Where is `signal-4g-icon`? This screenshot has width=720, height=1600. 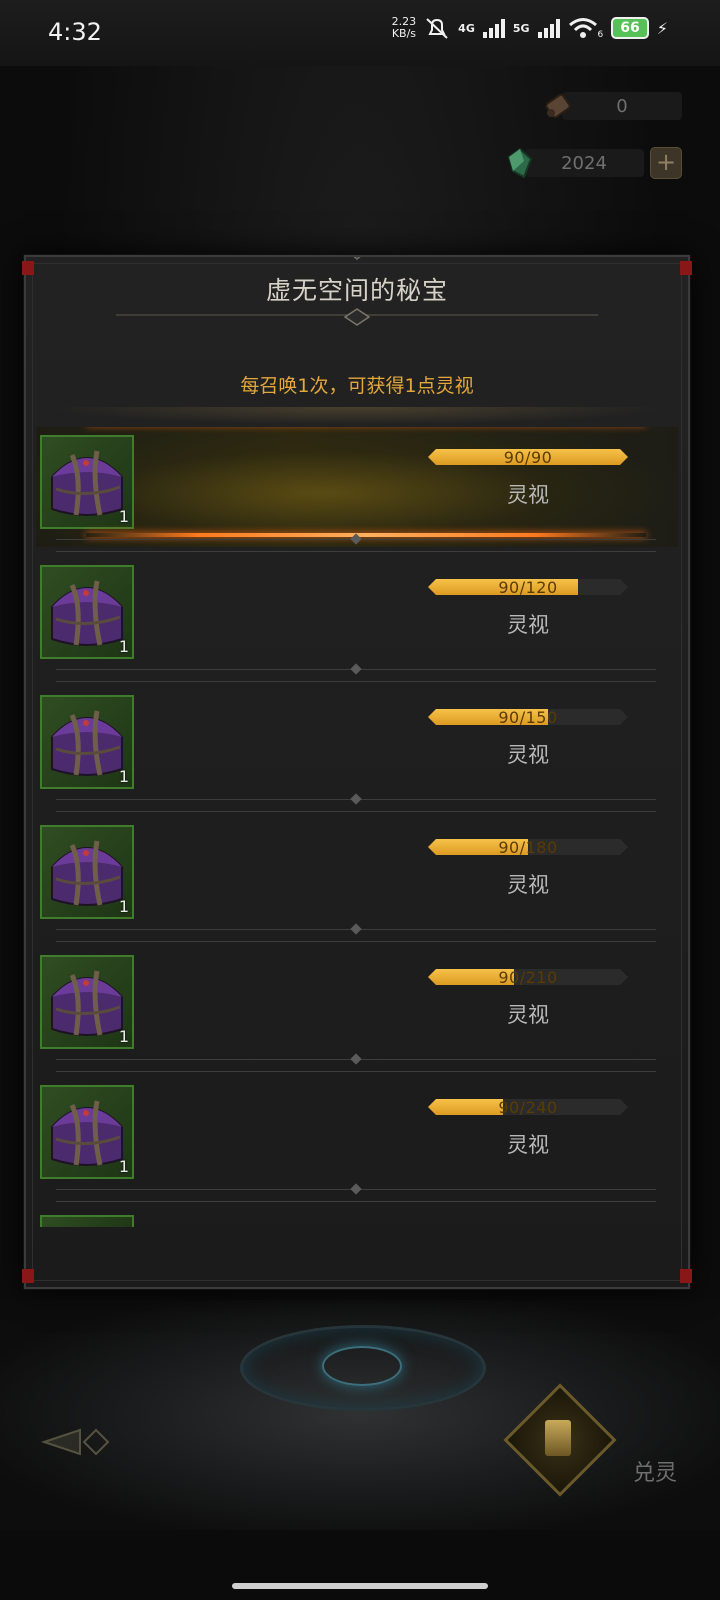 signal-4g-icon is located at coordinates (493, 28).